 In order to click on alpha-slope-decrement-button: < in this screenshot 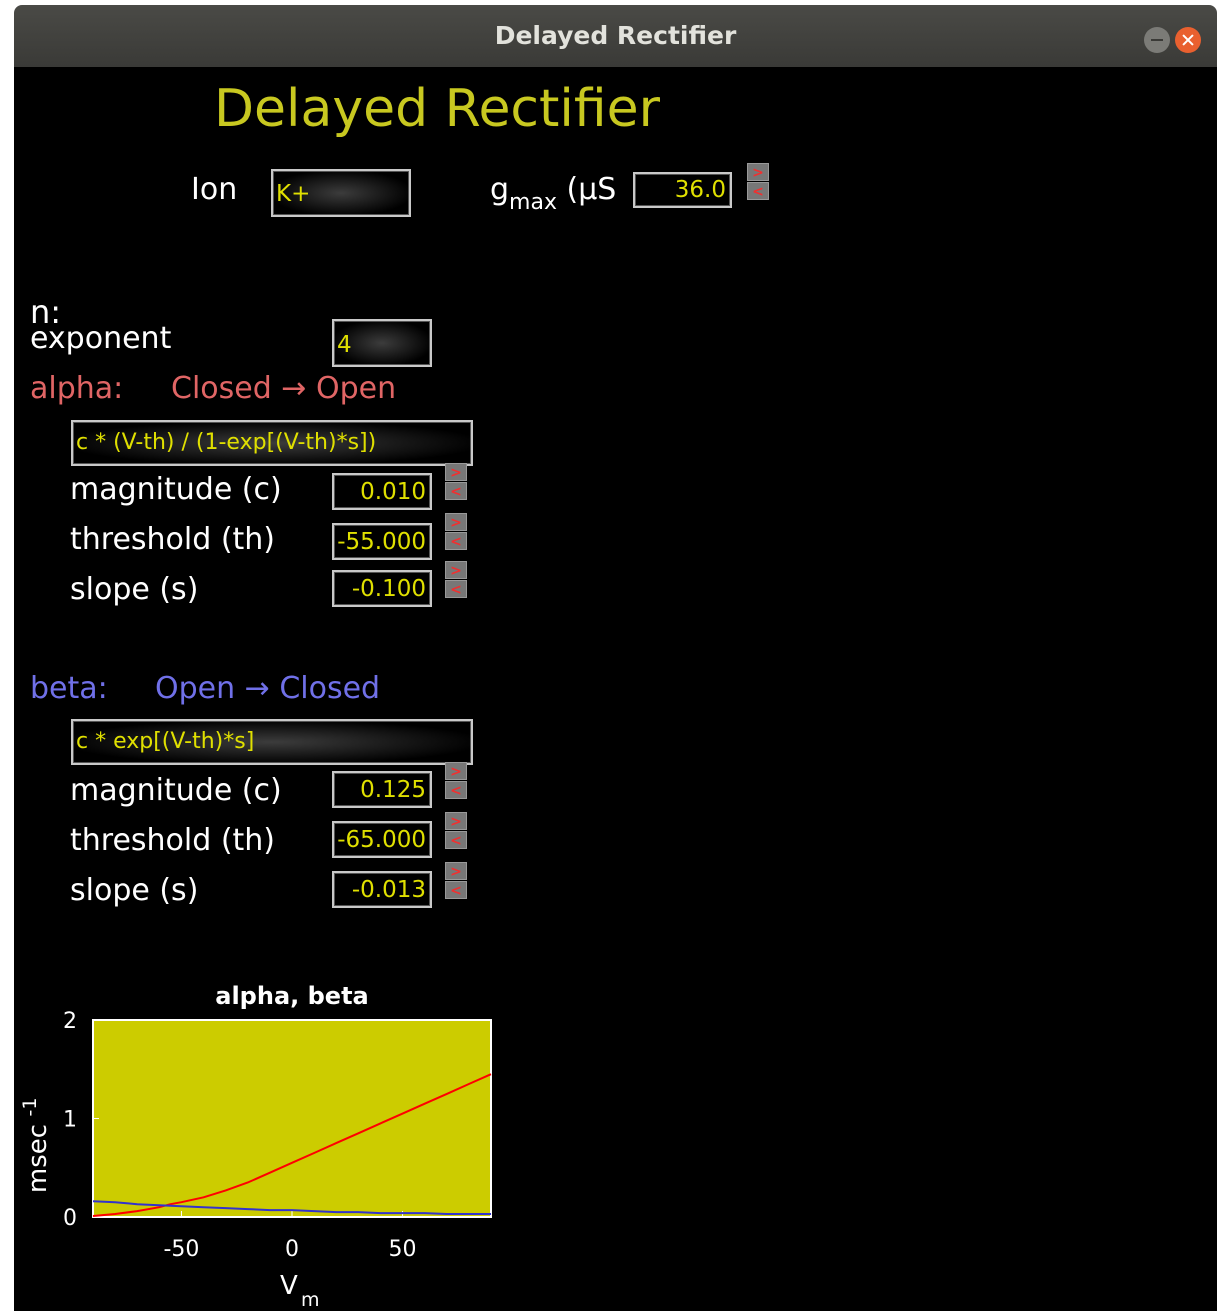, I will do `click(456, 589)`.